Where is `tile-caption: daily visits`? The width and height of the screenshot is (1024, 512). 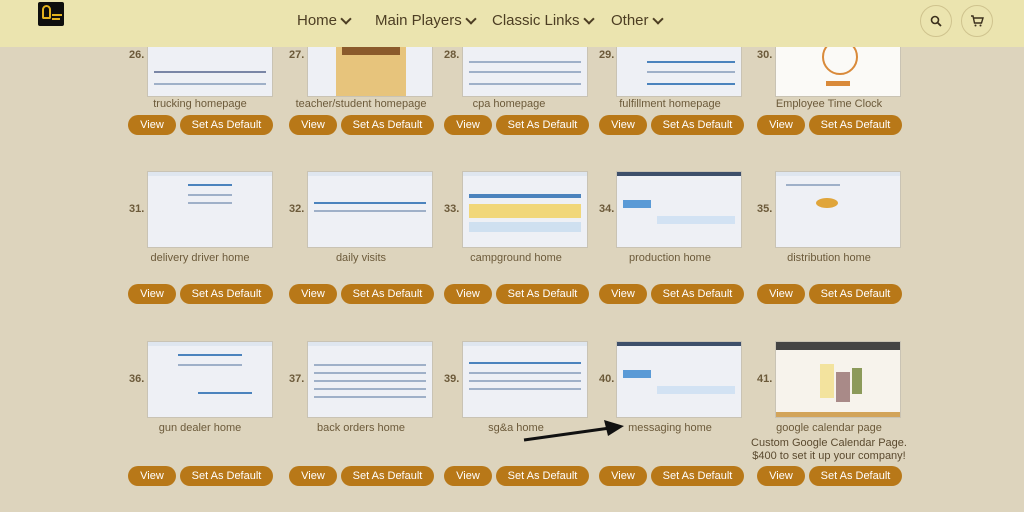
tile-caption: daily visits is located at coordinates (361, 258).